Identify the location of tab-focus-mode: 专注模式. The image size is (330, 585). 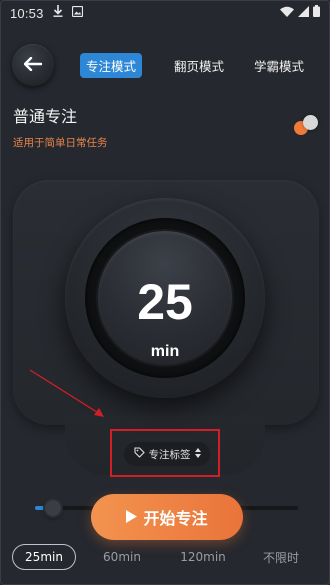
(111, 65).